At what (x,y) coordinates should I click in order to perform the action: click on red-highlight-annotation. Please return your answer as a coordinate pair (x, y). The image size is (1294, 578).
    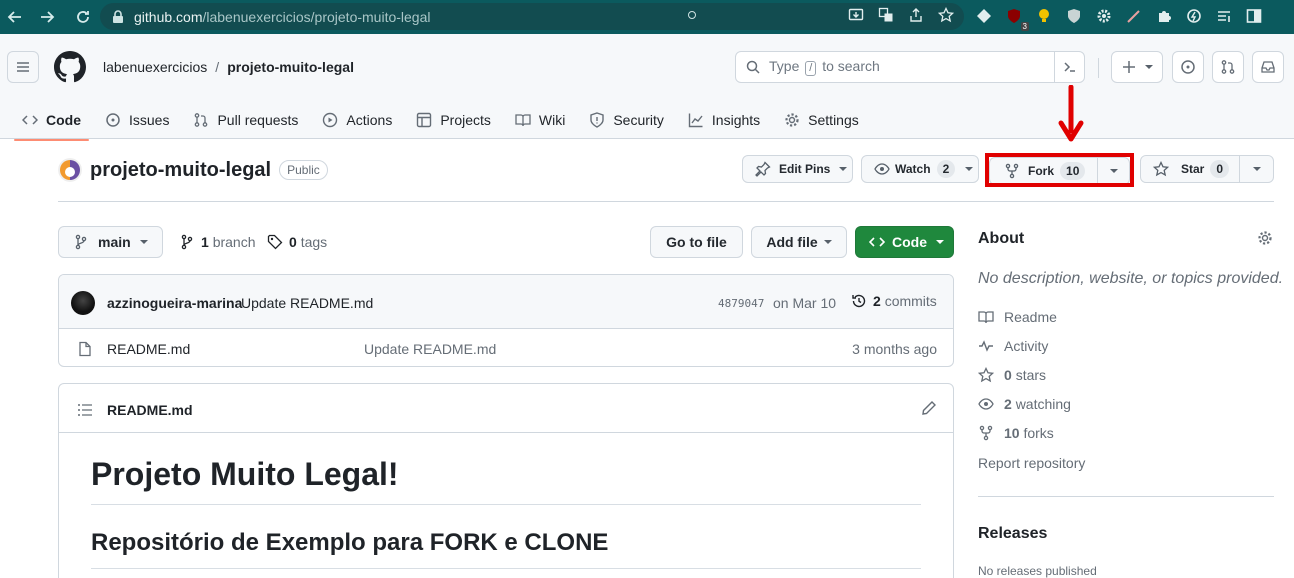
    Looking at the image, I should click on (1059, 170).